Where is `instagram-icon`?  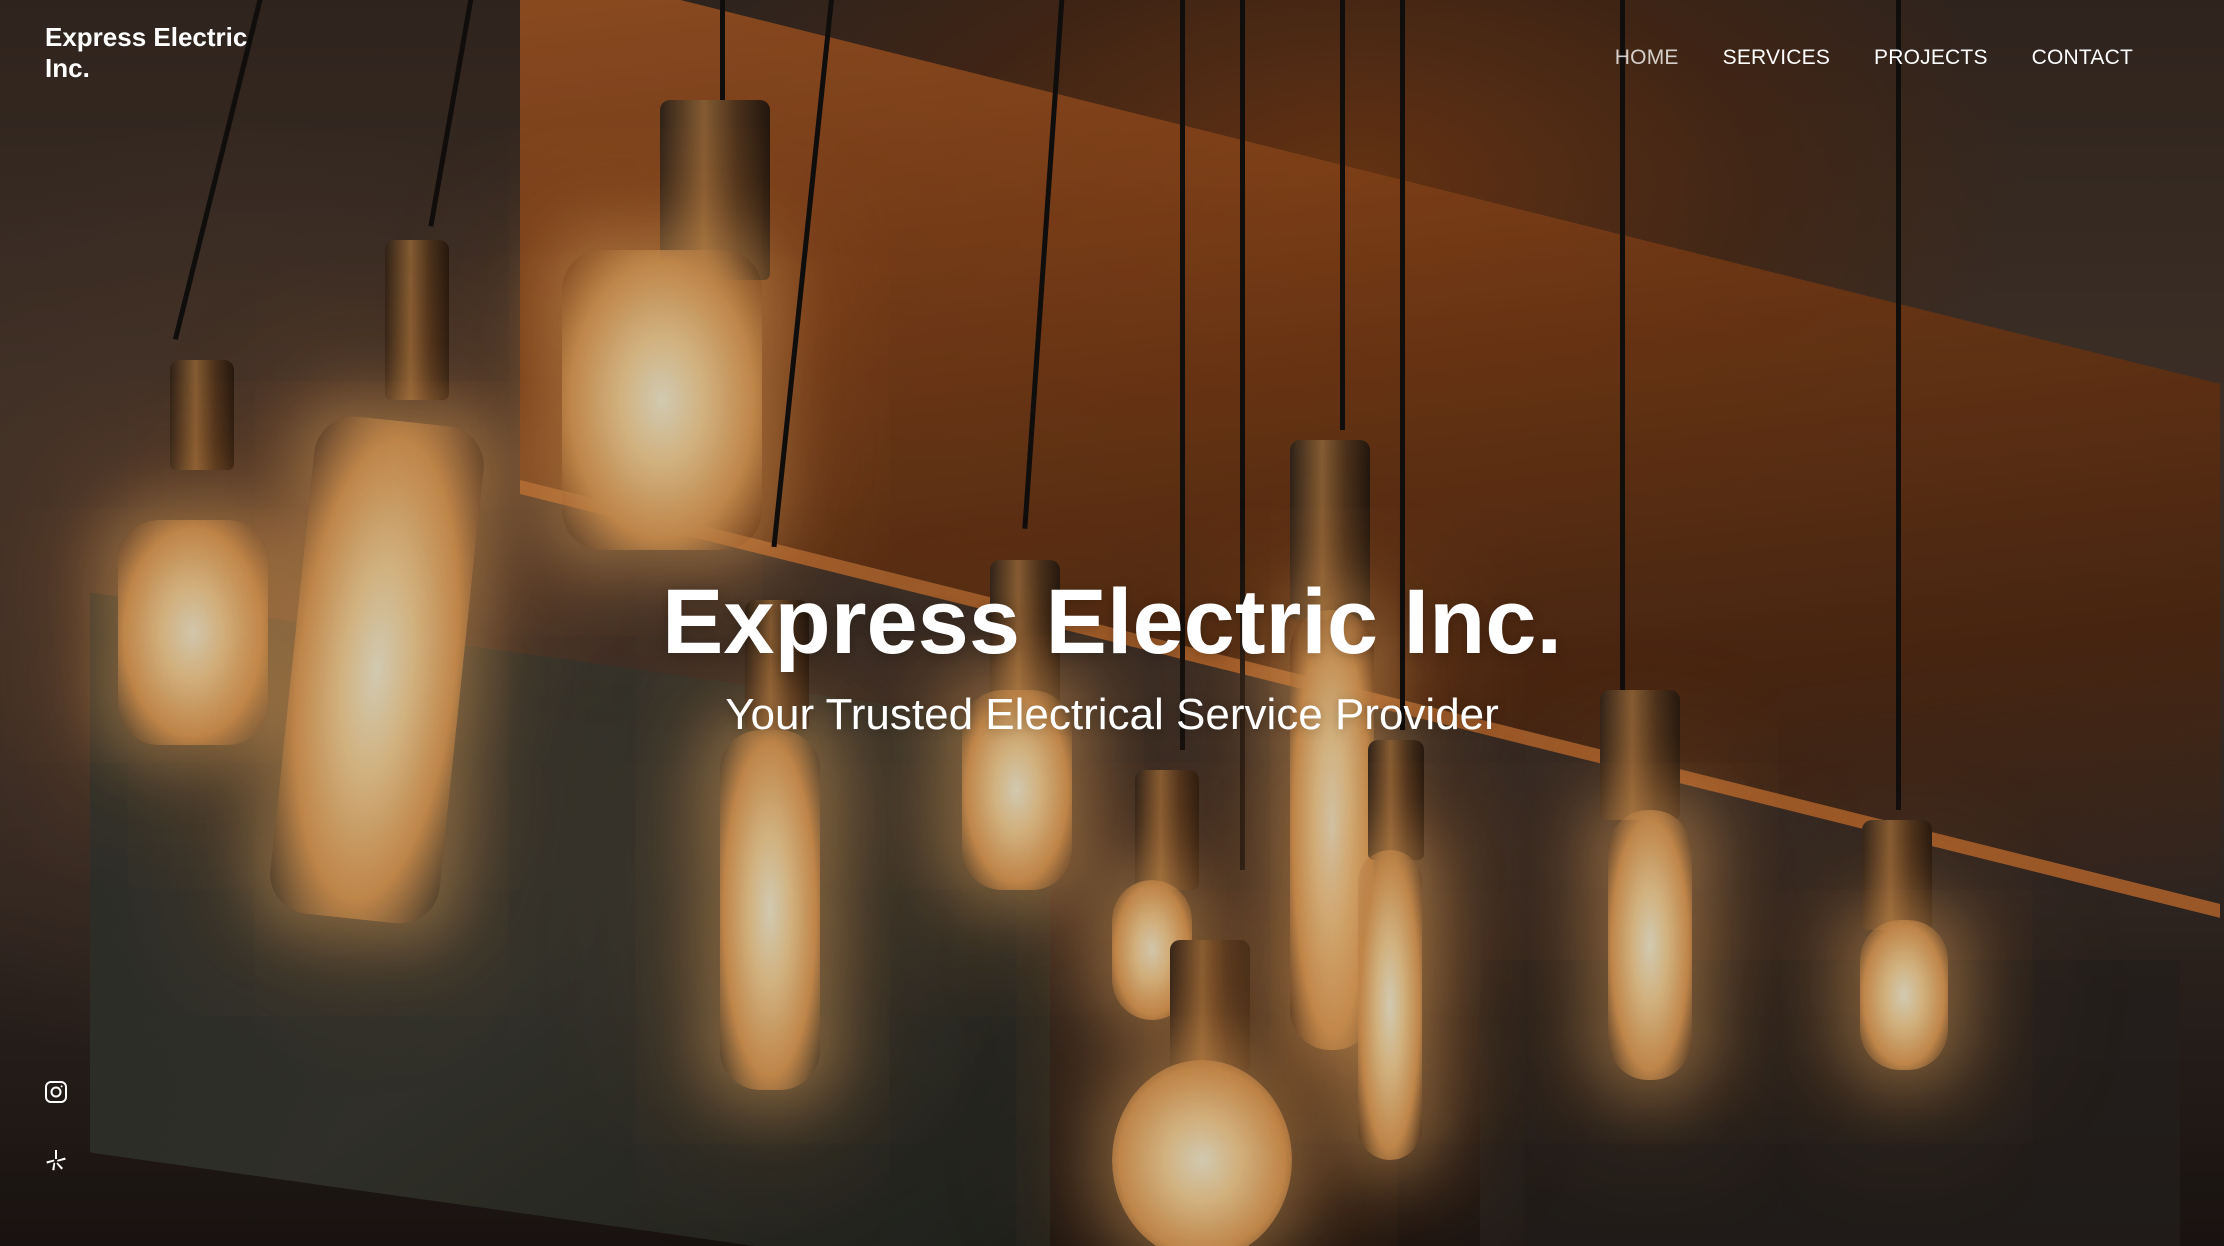 instagram-icon is located at coordinates (56, 1092).